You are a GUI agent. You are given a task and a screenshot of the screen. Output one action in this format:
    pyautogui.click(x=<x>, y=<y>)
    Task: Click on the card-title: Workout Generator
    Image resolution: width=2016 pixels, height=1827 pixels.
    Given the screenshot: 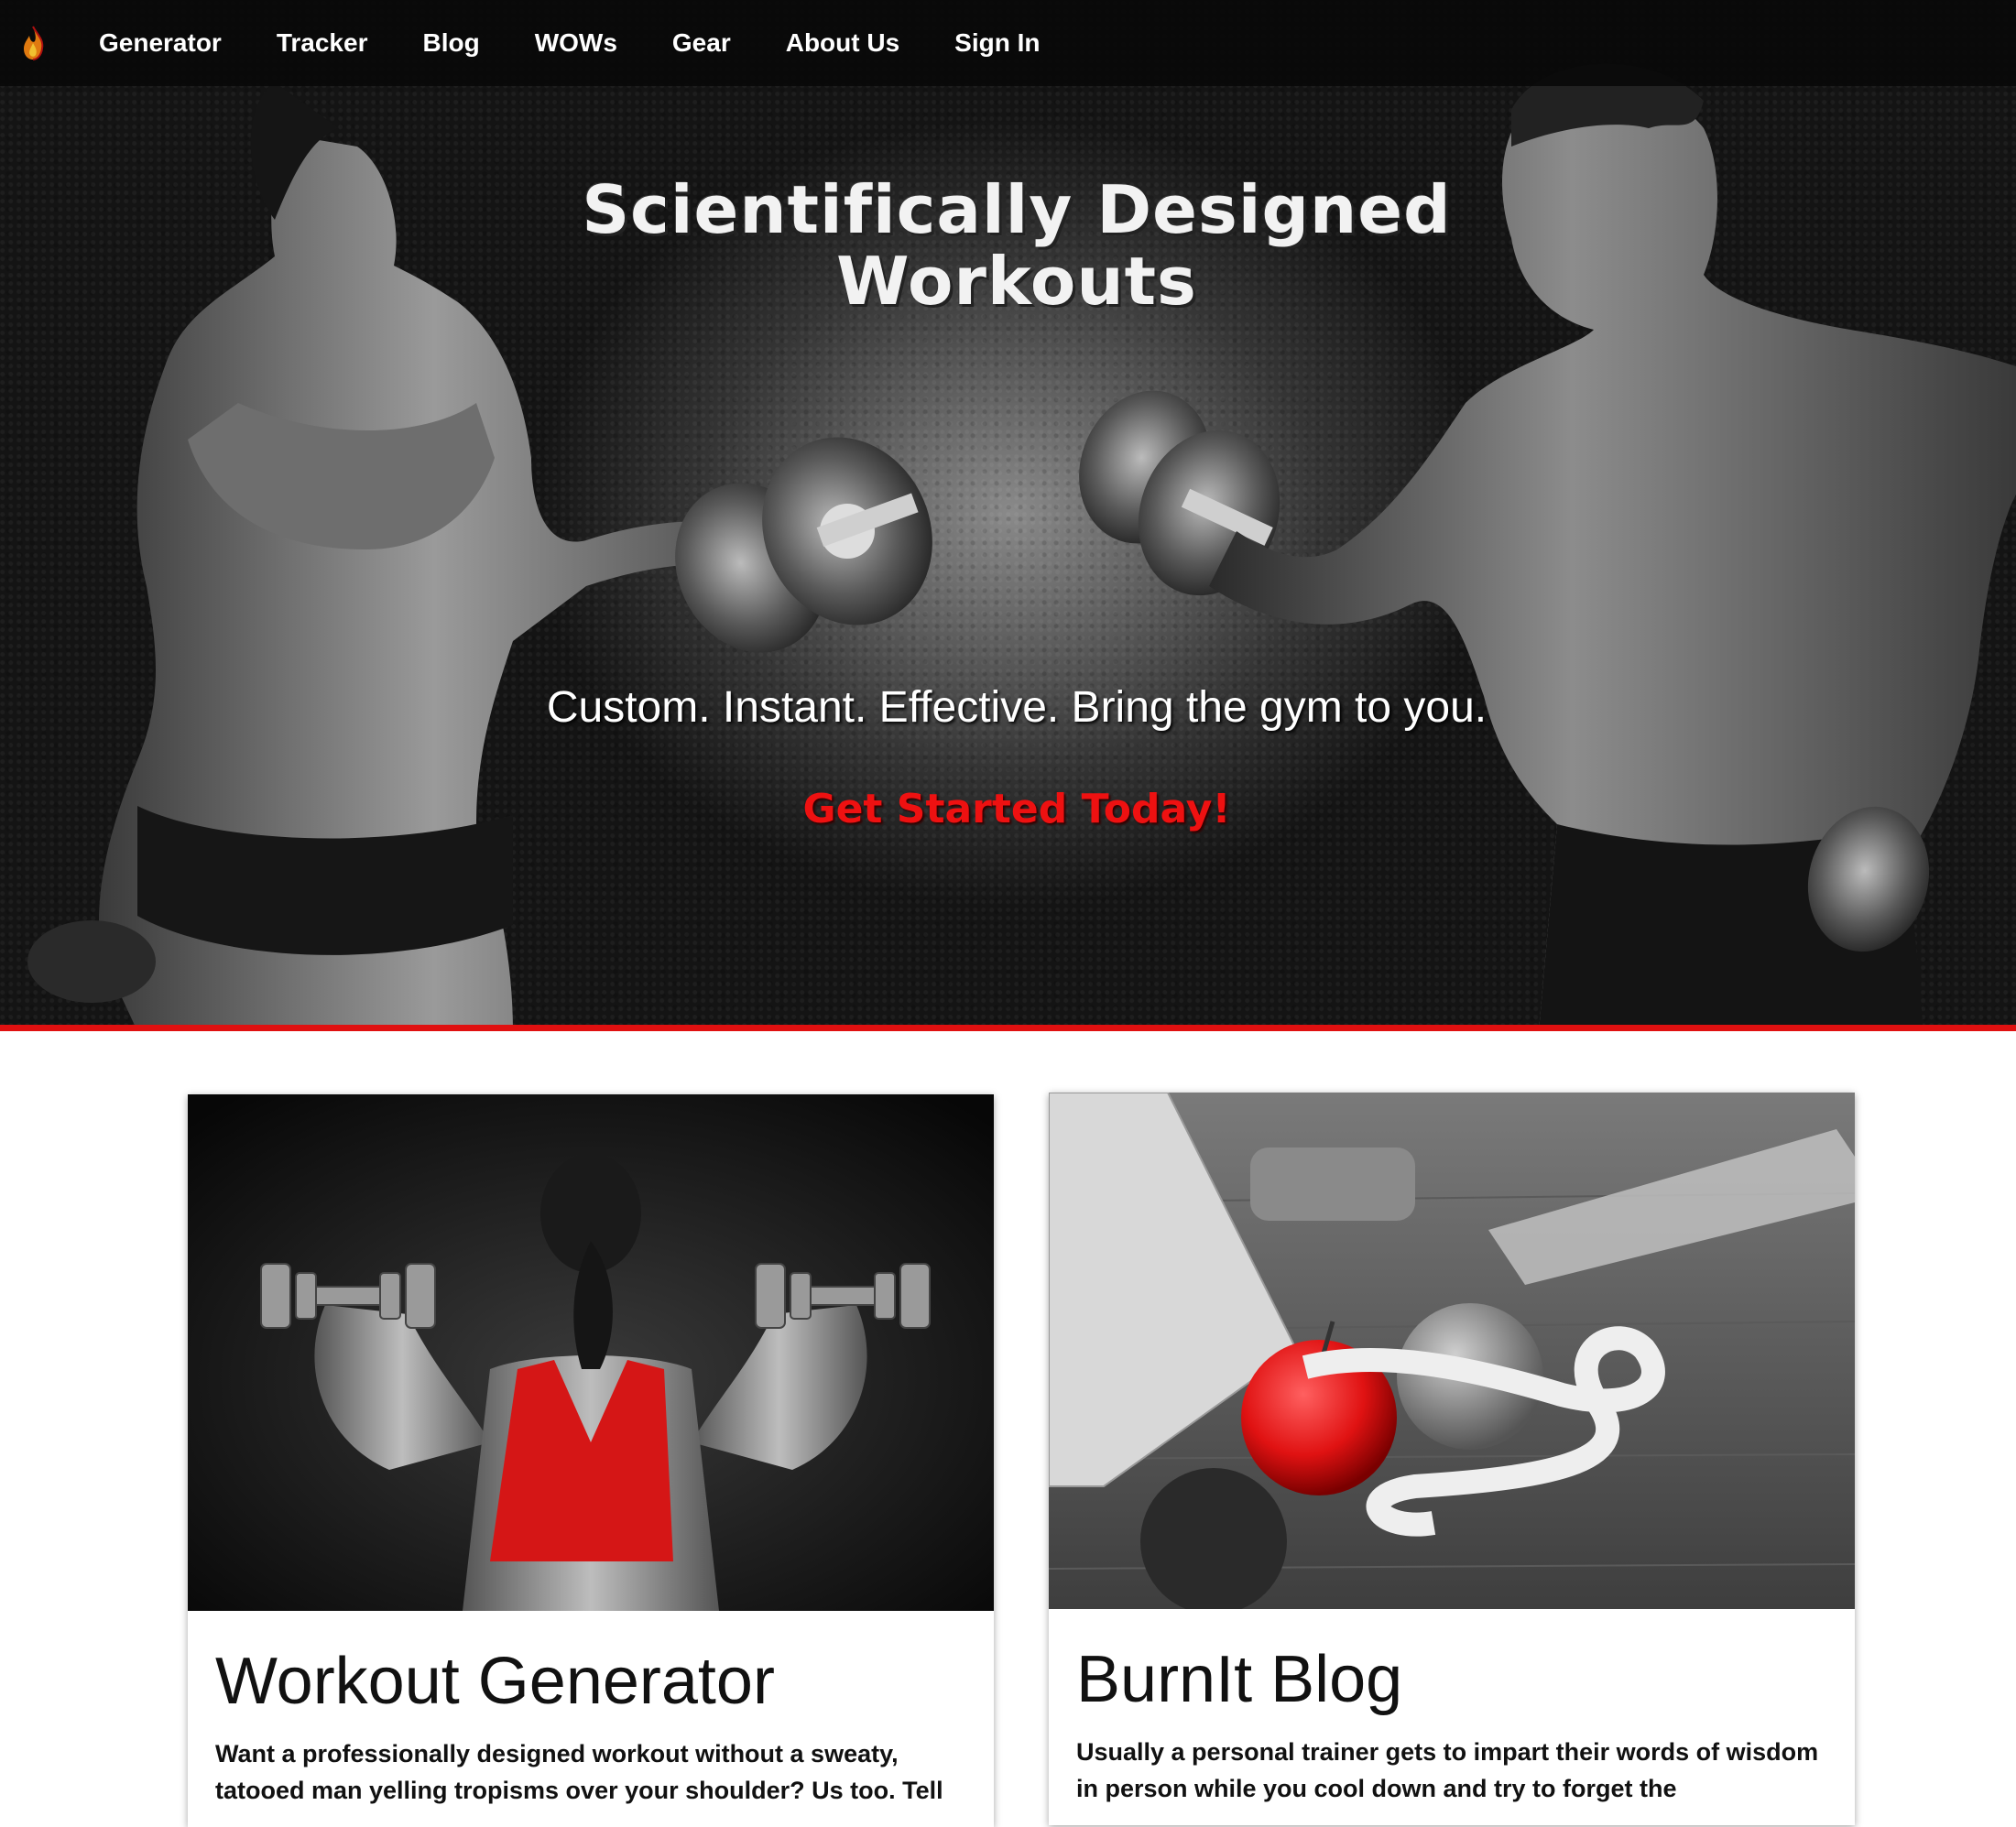 What is the action you would take?
    pyautogui.click(x=495, y=1681)
    